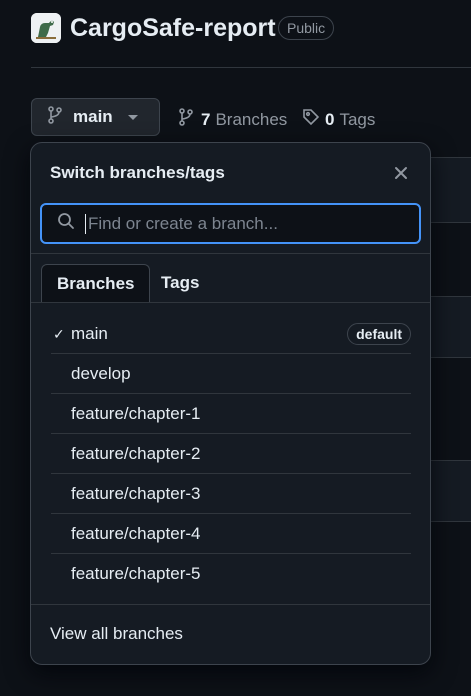 Image resolution: width=471 pixels, height=696 pixels. What do you see at coordinates (89, 333) in the screenshot?
I see `branch-name: main` at bounding box center [89, 333].